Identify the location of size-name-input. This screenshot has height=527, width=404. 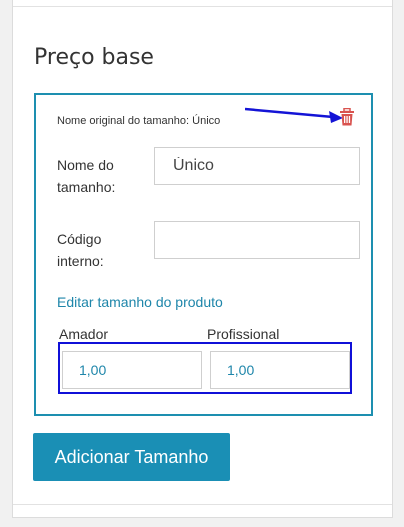
(257, 166).